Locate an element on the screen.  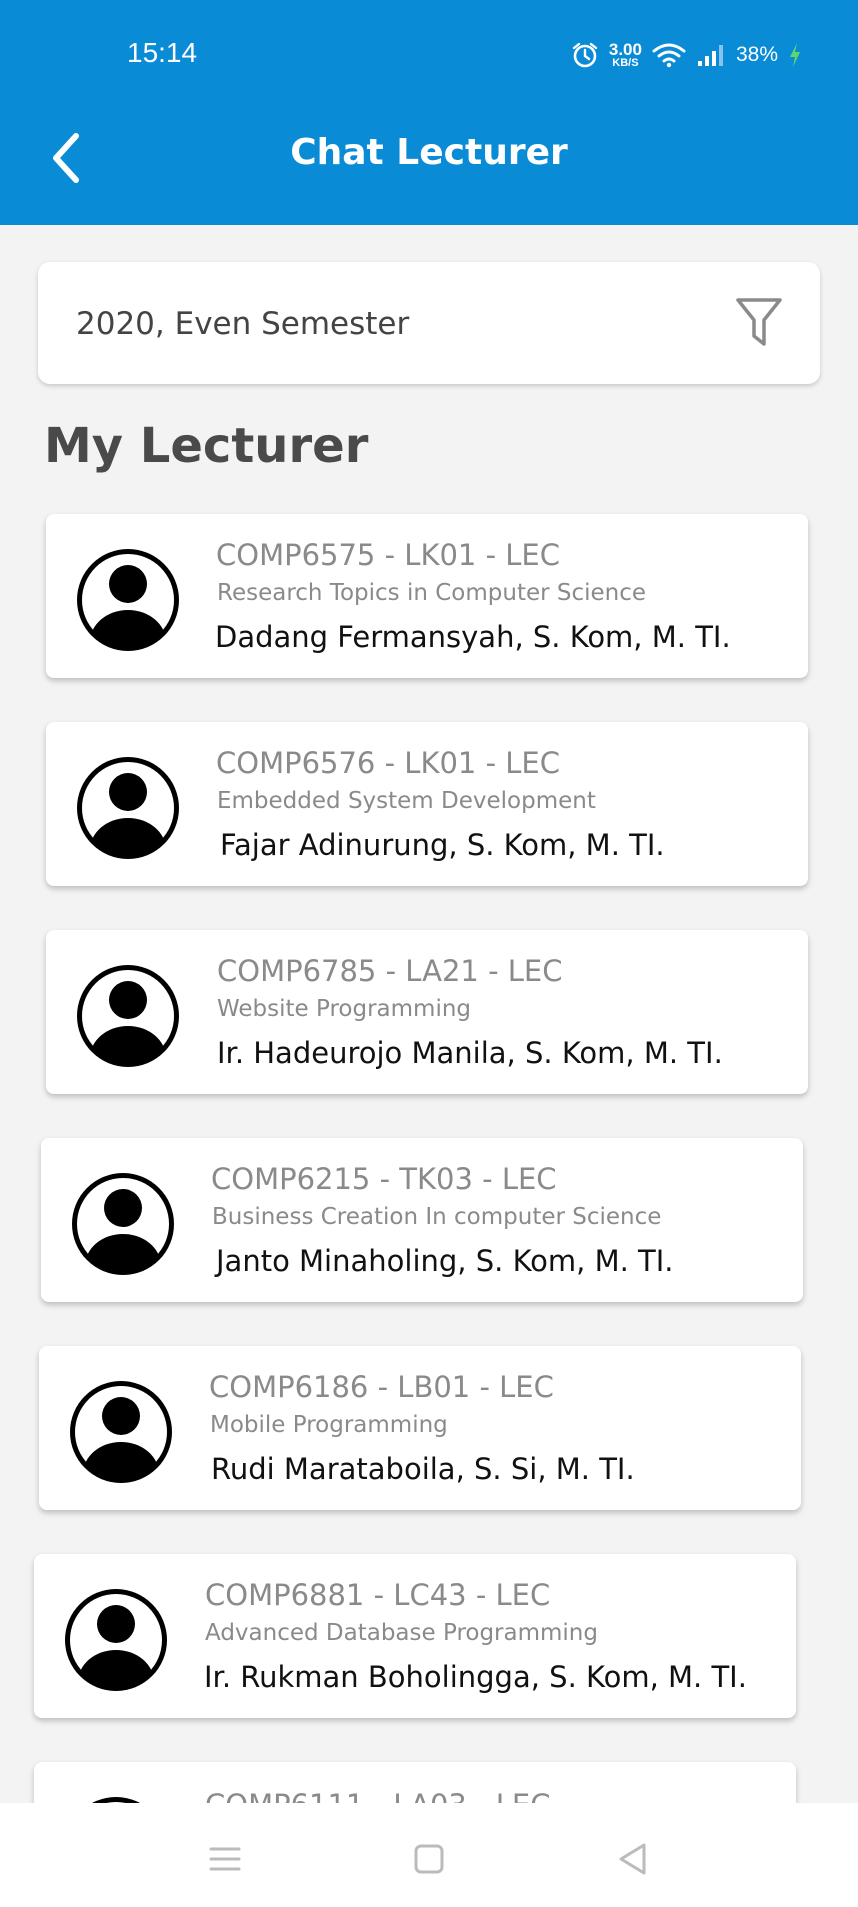
course-code: COMP6186 - LB01 - LEC is located at coordinates (381, 1387).